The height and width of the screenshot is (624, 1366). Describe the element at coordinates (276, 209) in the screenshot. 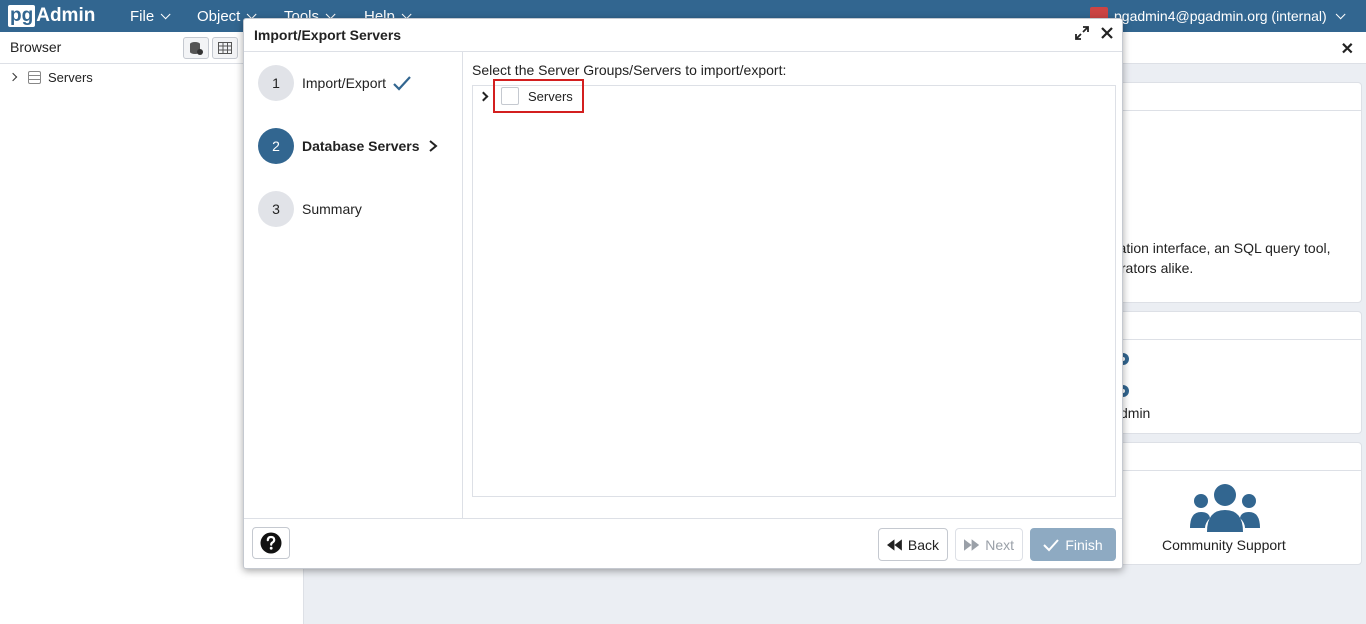

I see `step-number: 3` at that location.